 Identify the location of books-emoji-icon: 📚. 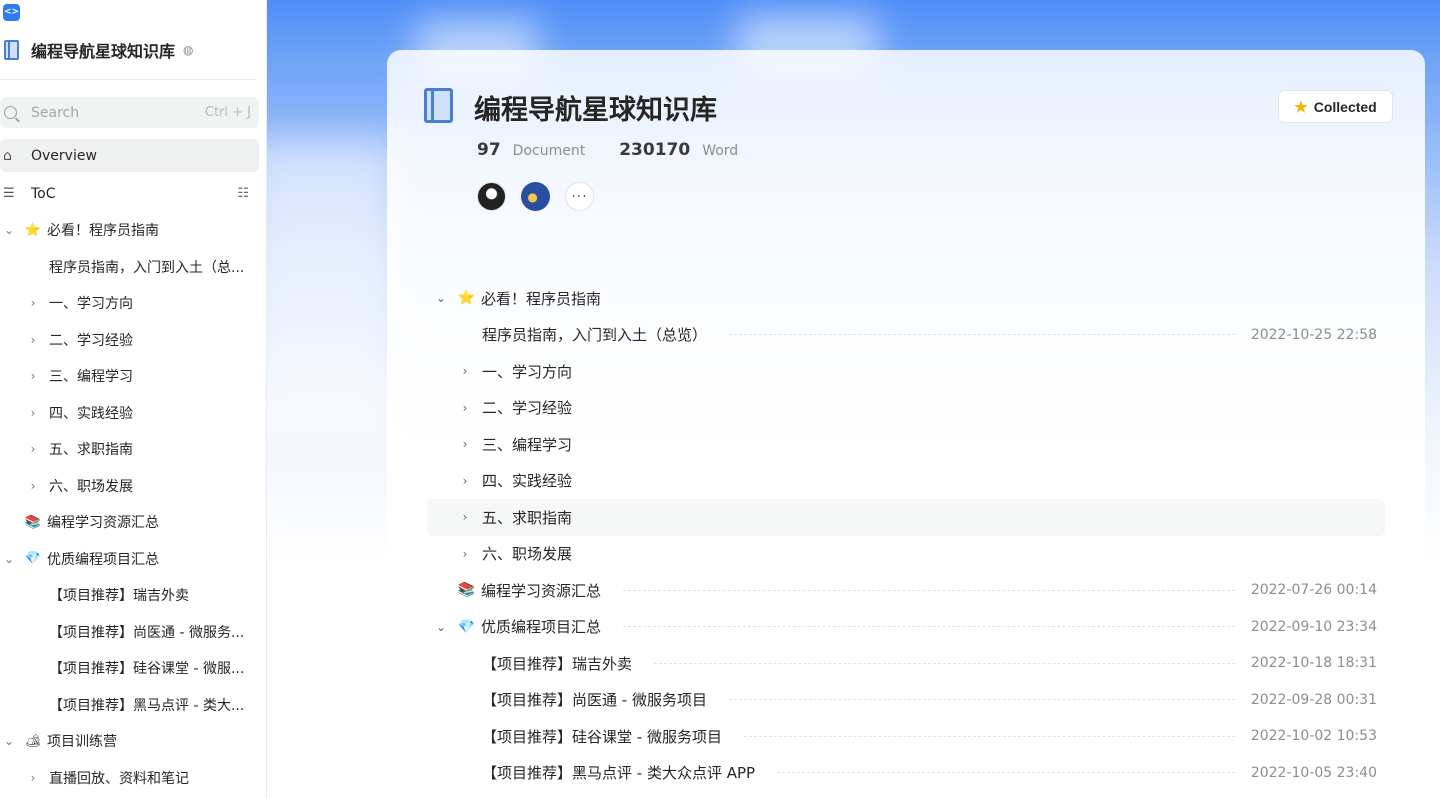
(466, 590).